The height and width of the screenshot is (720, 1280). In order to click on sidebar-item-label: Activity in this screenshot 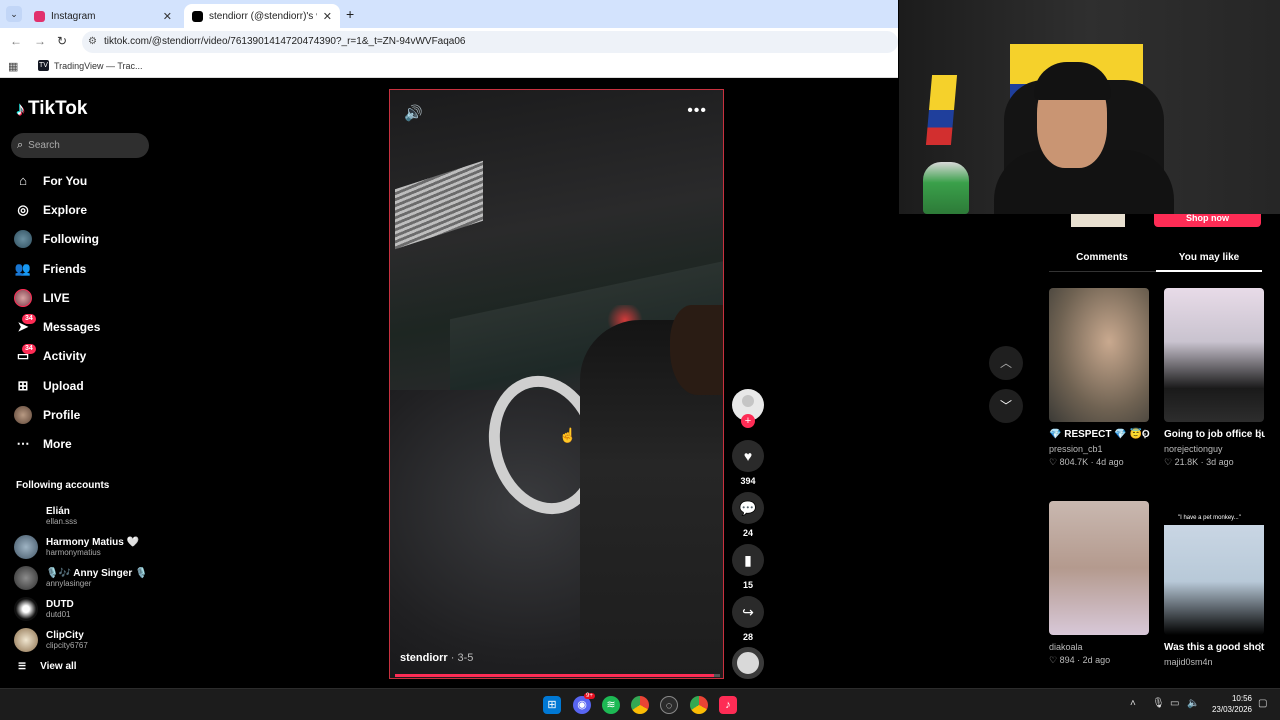, I will do `click(65, 356)`.